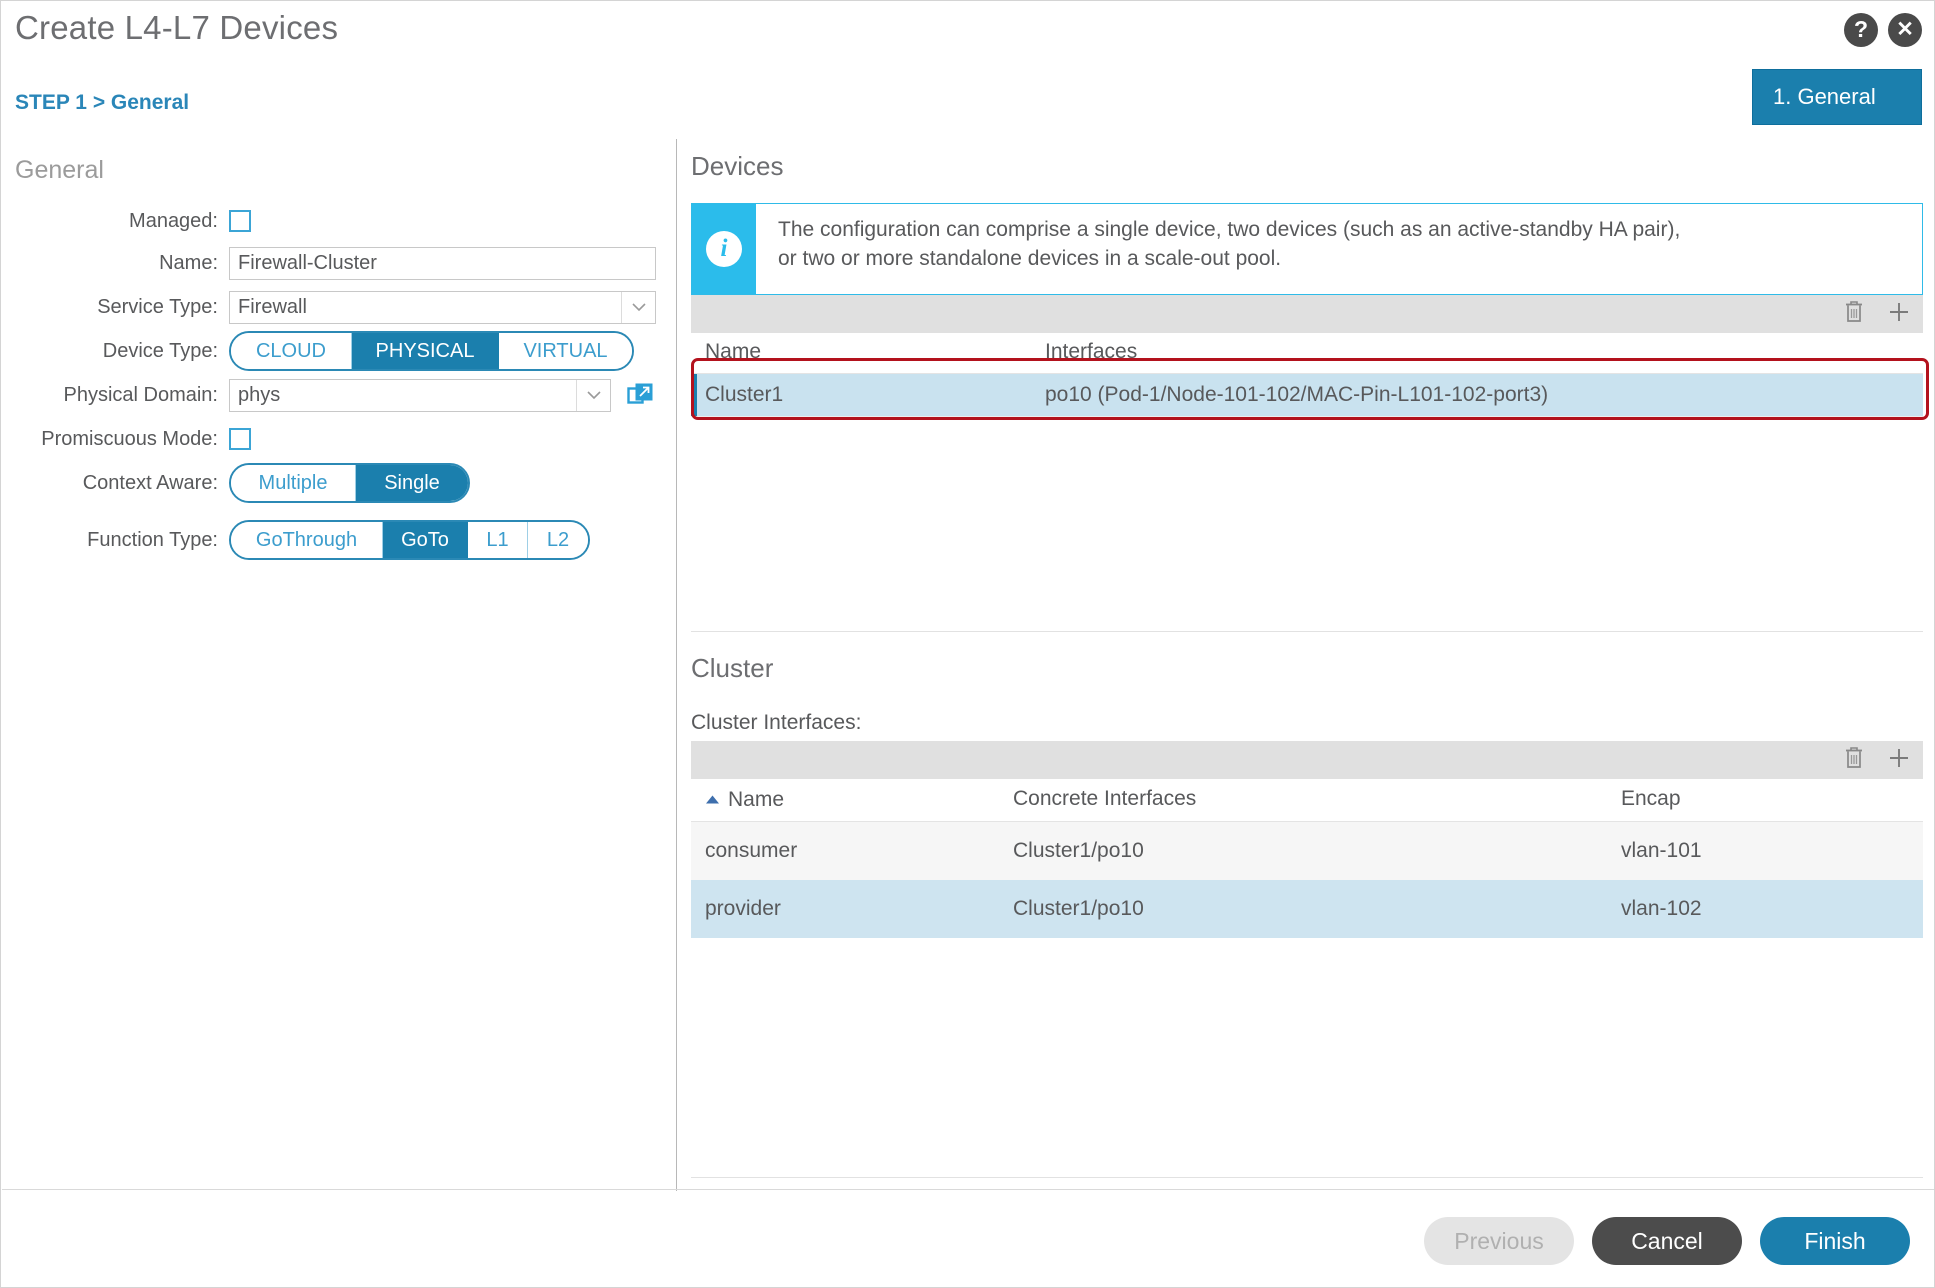 This screenshot has width=1935, height=1288. Describe the element at coordinates (59, 170) in the screenshot. I see `section-general-heading: General` at that location.